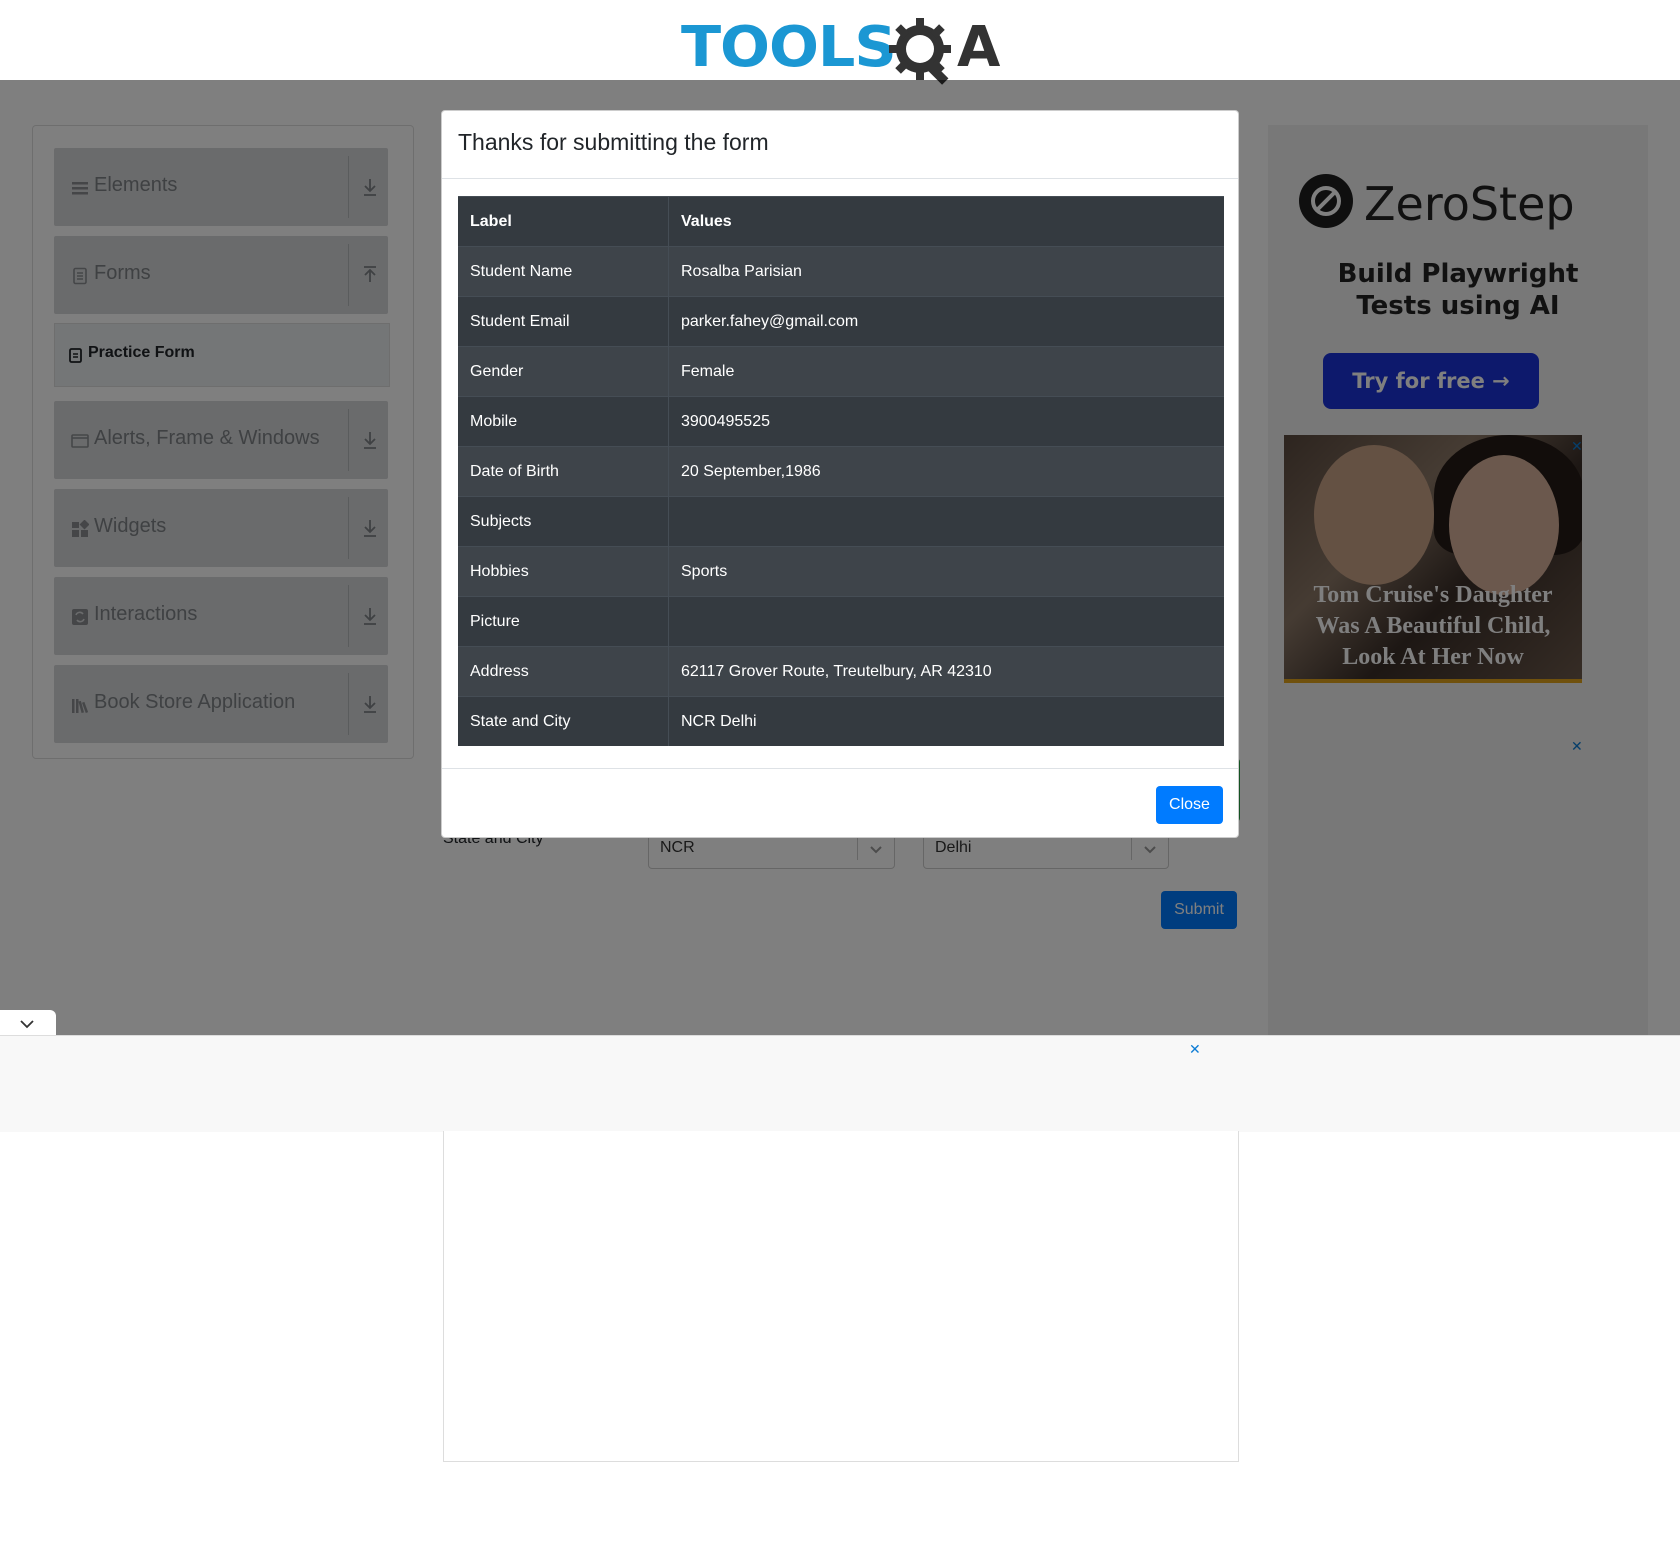 This screenshot has width=1680, height=1561. Describe the element at coordinates (1189, 805) in the screenshot. I see `close-button: Close` at that location.